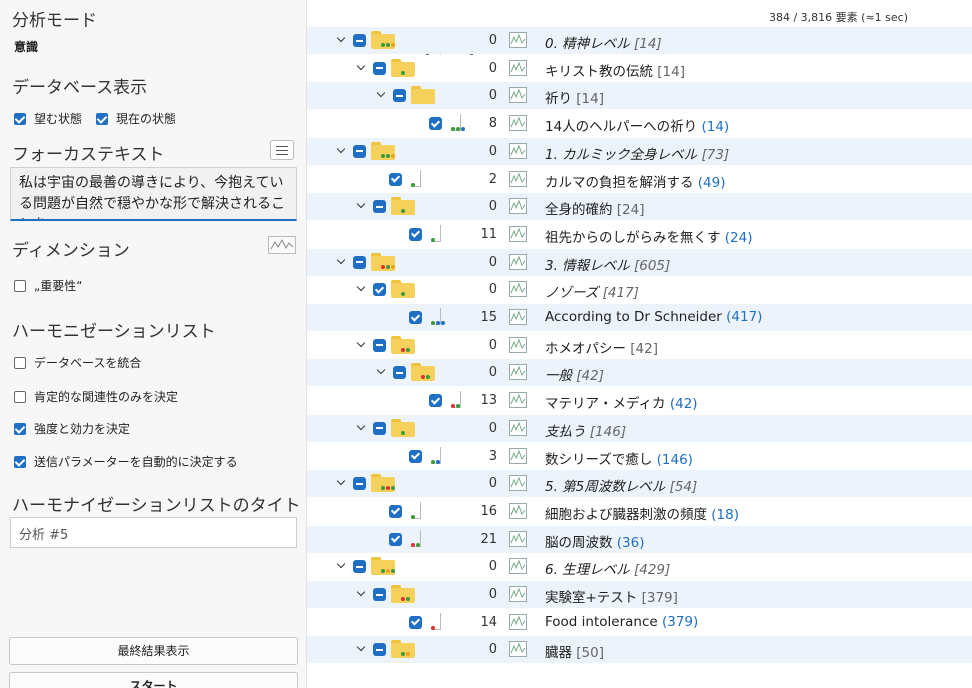 The height and width of the screenshot is (688, 972). I want to click on auto-params-checkbox, so click(20, 461).